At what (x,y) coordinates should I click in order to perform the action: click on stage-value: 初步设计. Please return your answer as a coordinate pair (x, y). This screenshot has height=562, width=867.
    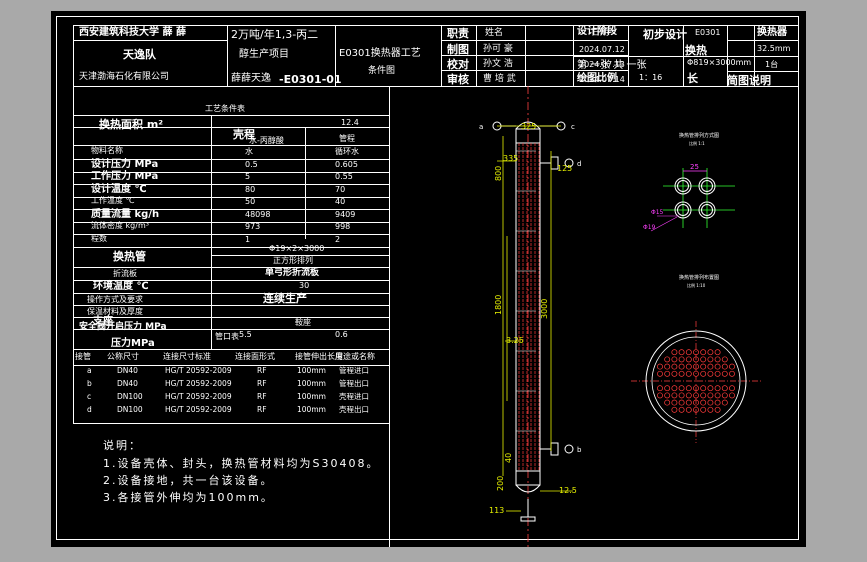
    Looking at the image, I should click on (665, 34).